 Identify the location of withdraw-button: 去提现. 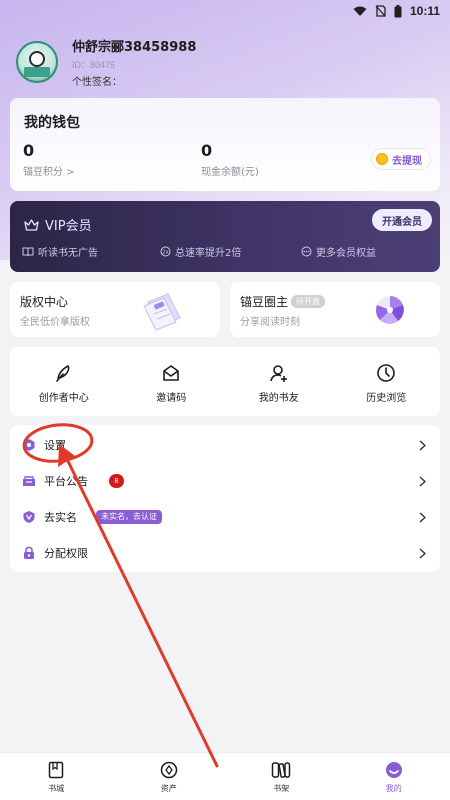
(401, 159).